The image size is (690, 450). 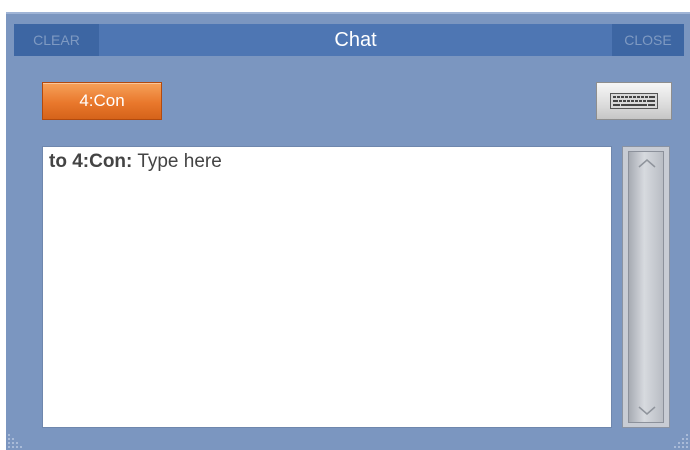 I want to click on title-bar: CLEAR Chat CLOSE, so click(x=349, y=40).